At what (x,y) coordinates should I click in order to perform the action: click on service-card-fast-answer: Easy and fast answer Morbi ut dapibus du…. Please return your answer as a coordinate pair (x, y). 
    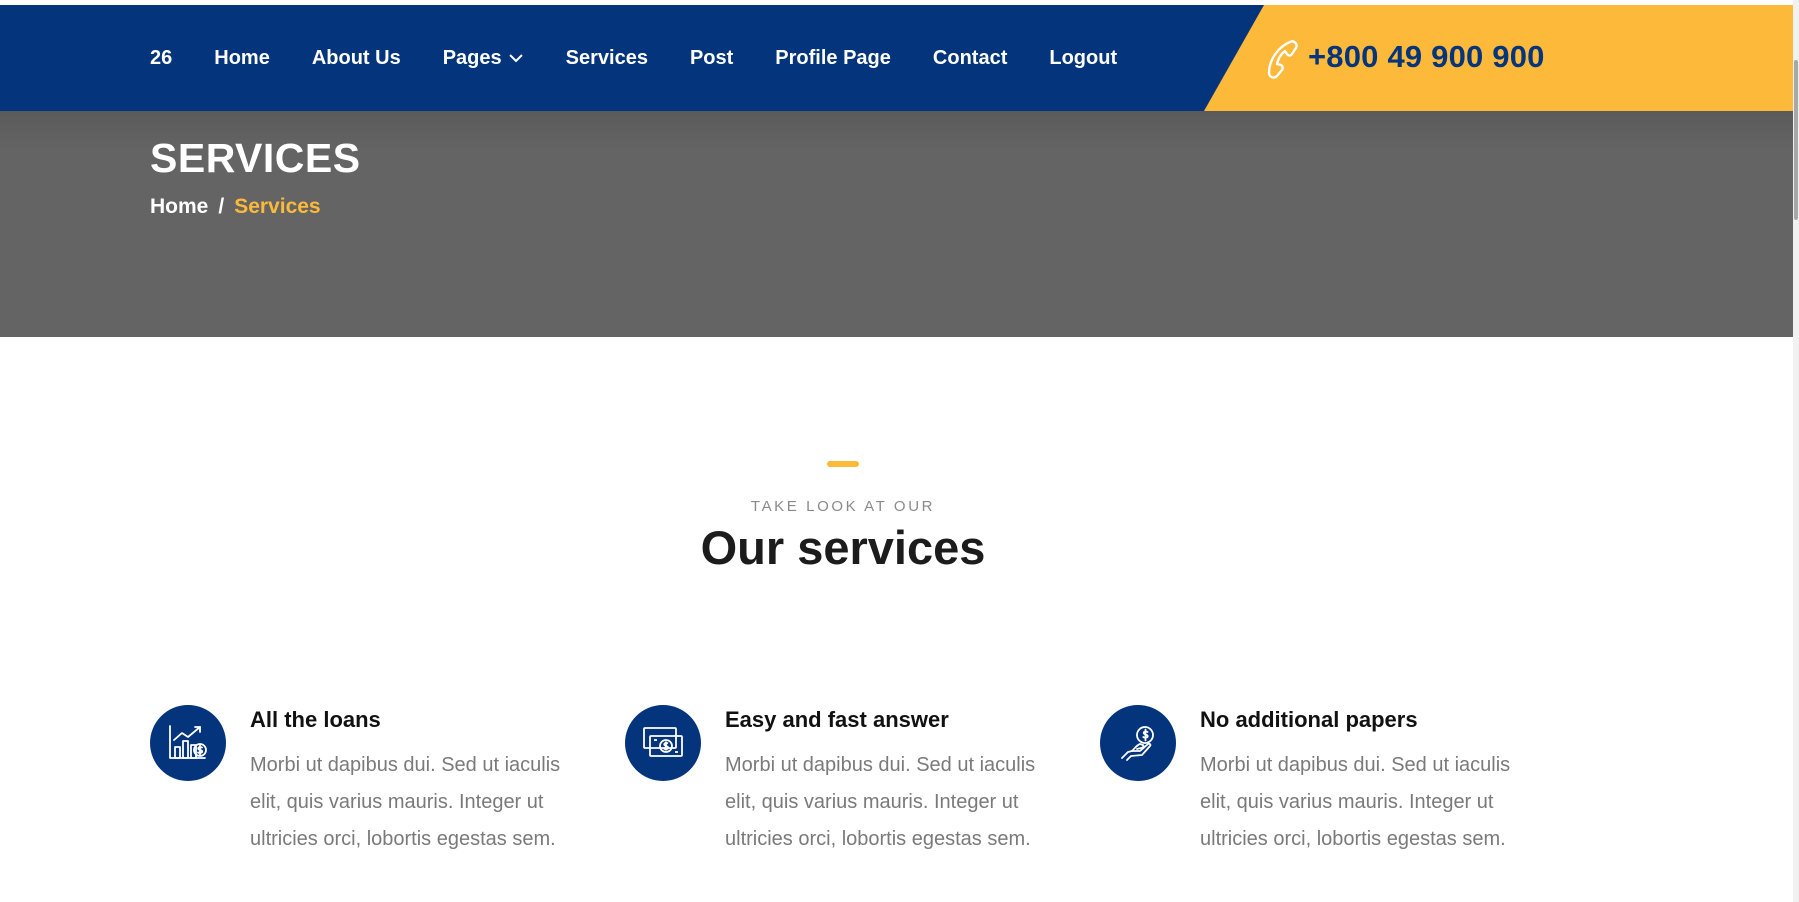
    Looking at the image, I should click on (845, 785).